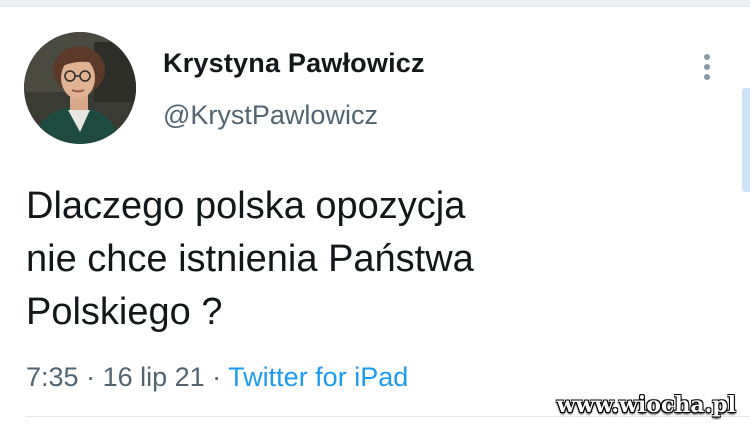 This screenshot has width=750, height=429. I want to click on avatar, so click(80, 88).